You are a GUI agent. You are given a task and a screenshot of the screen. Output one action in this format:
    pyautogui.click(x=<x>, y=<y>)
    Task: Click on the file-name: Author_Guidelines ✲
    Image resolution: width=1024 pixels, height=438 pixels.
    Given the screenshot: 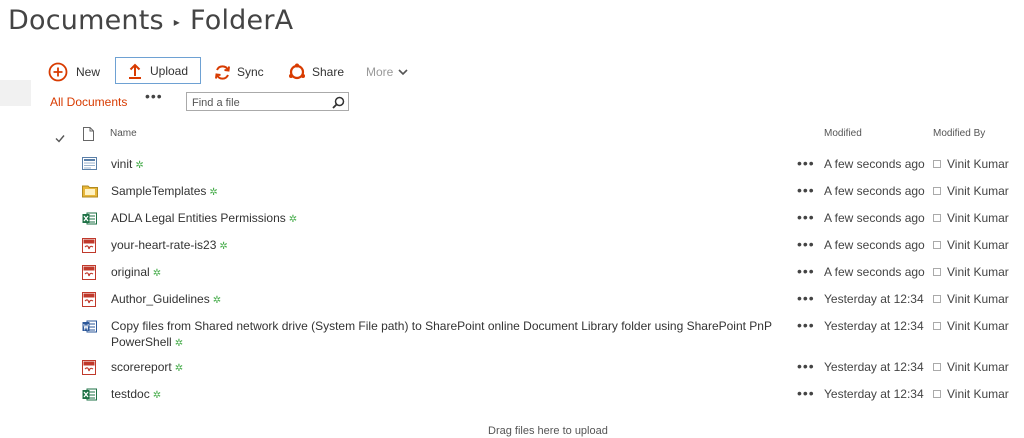 What is the action you would take?
    pyautogui.click(x=166, y=299)
    